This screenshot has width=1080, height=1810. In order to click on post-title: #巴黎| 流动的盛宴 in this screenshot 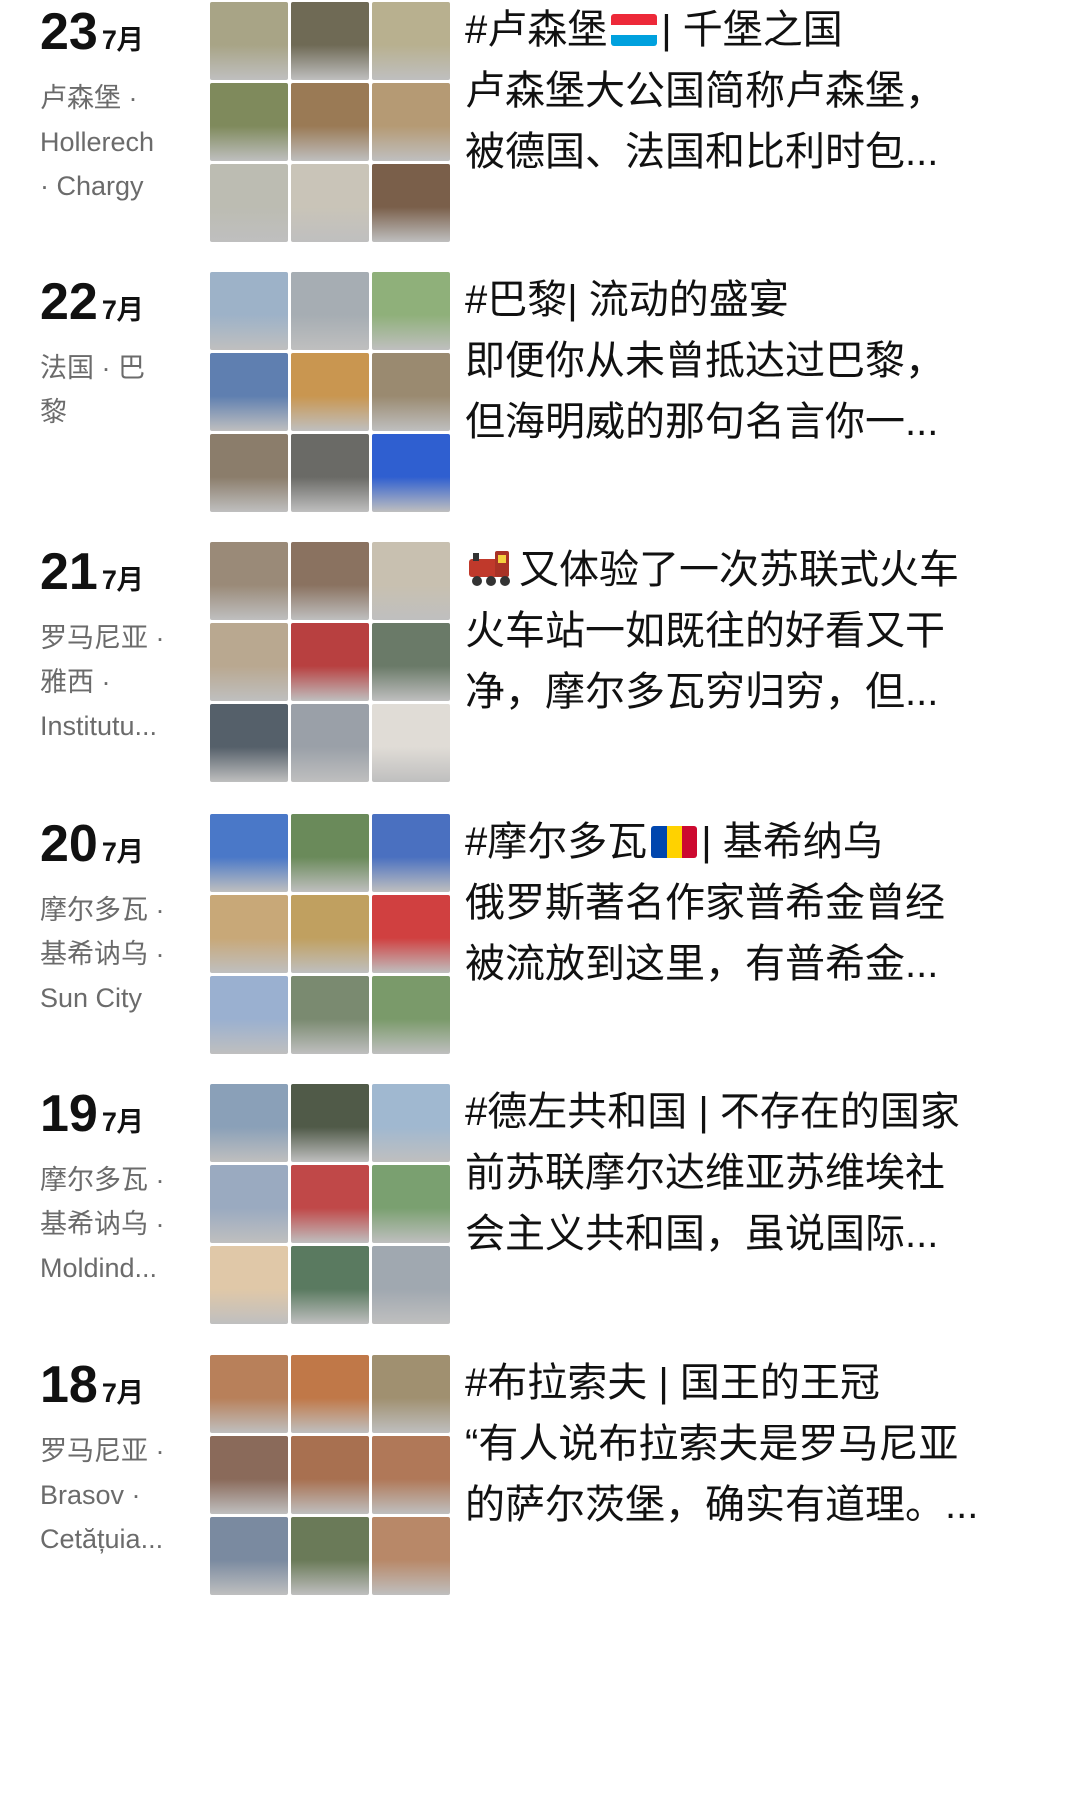, I will do `click(765, 300)`.